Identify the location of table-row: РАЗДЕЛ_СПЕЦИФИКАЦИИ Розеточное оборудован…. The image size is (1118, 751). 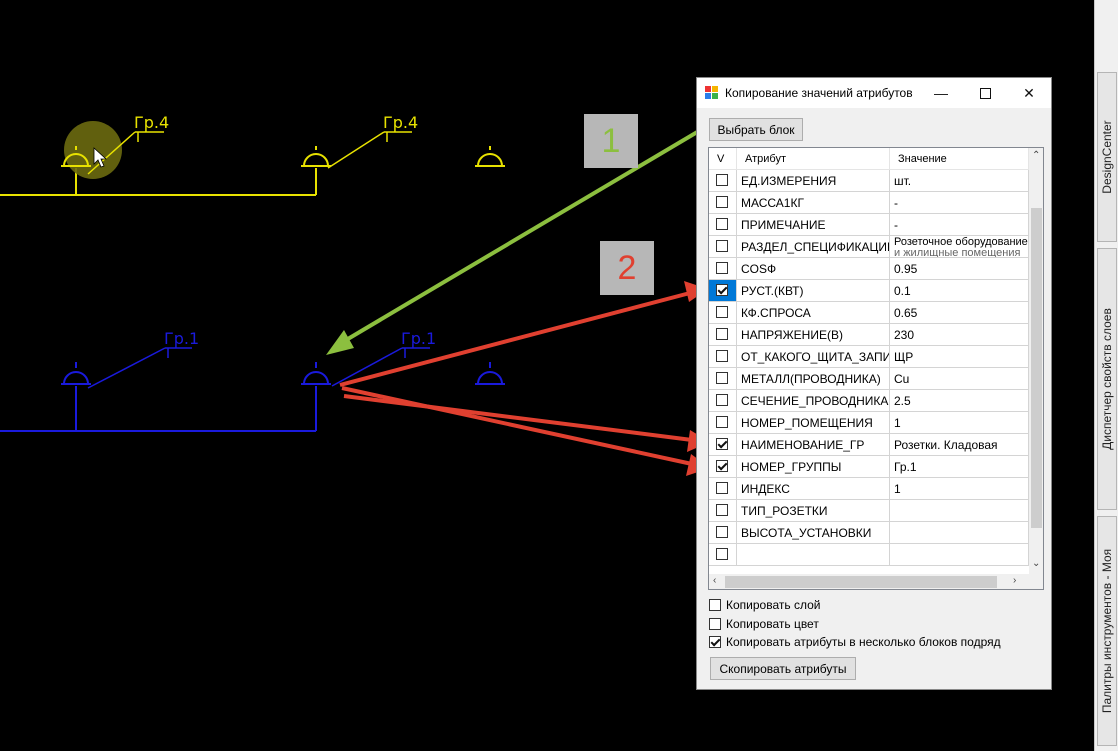
(869, 247).